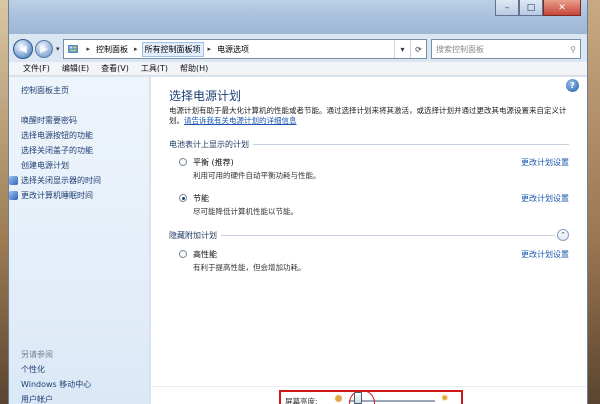 This screenshot has height=404, width=600. Describe the element at coordinates (37, 399) in the screenshot. I see `see-also-user-accounts: 用户帐户` at that location.